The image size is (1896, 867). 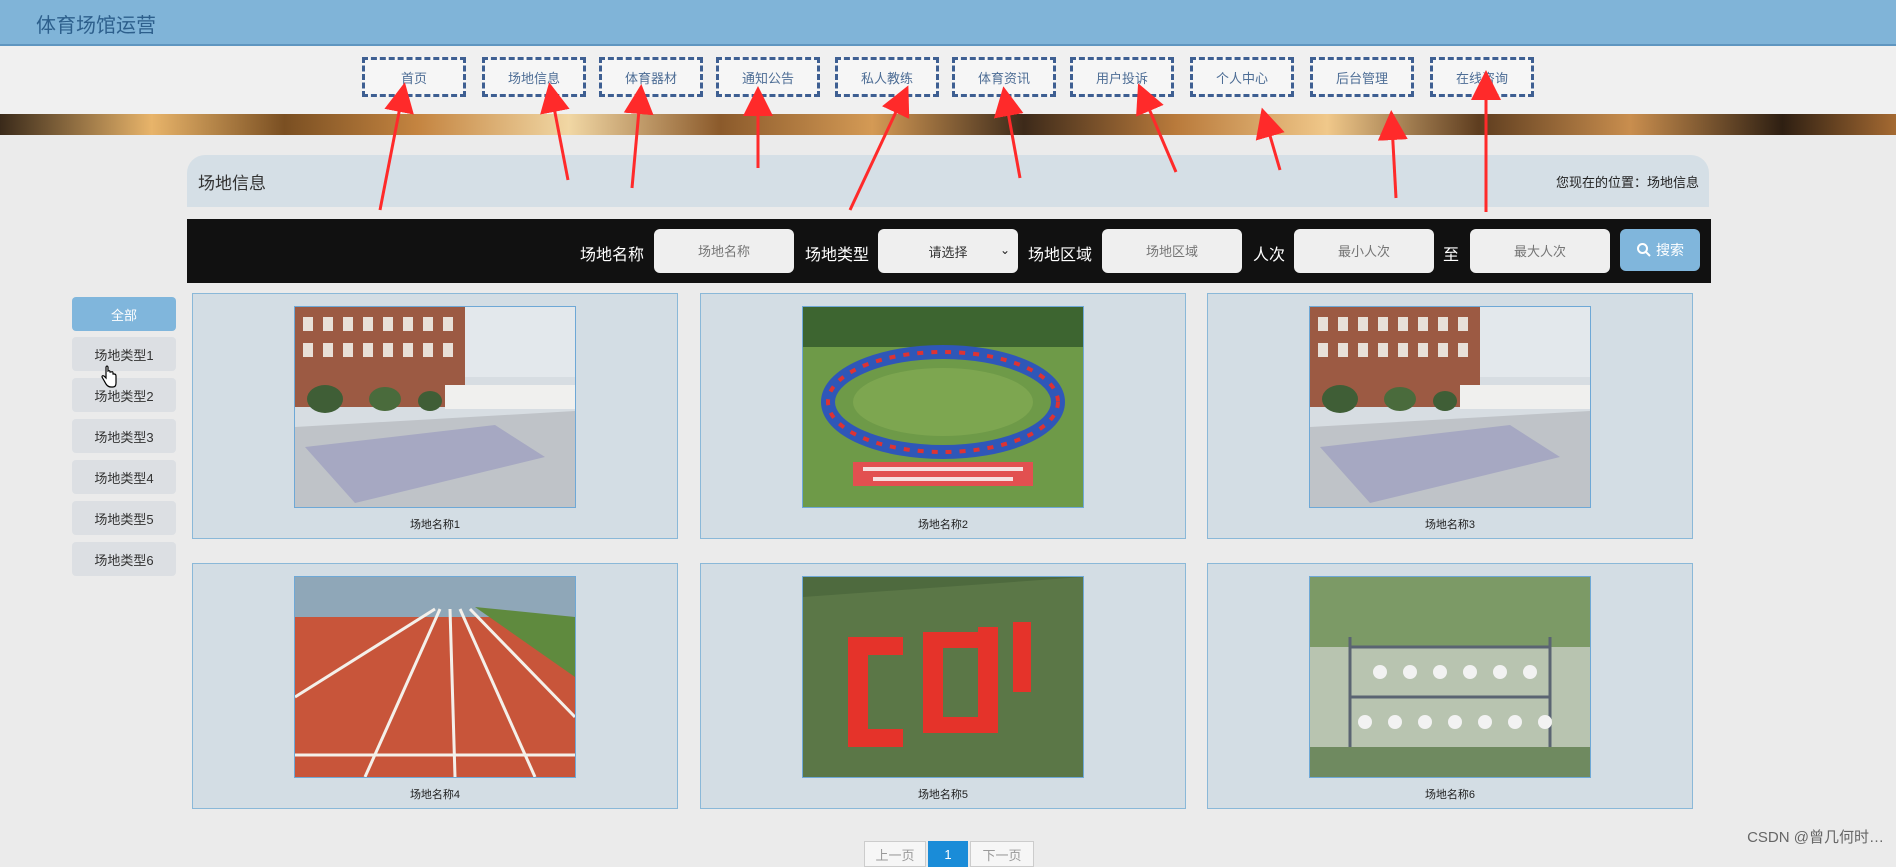 What do you see at coordinates (124, 436) in the screenshot?
I see `category-type-3: 场地类型3` at bounding box center [124, 436].